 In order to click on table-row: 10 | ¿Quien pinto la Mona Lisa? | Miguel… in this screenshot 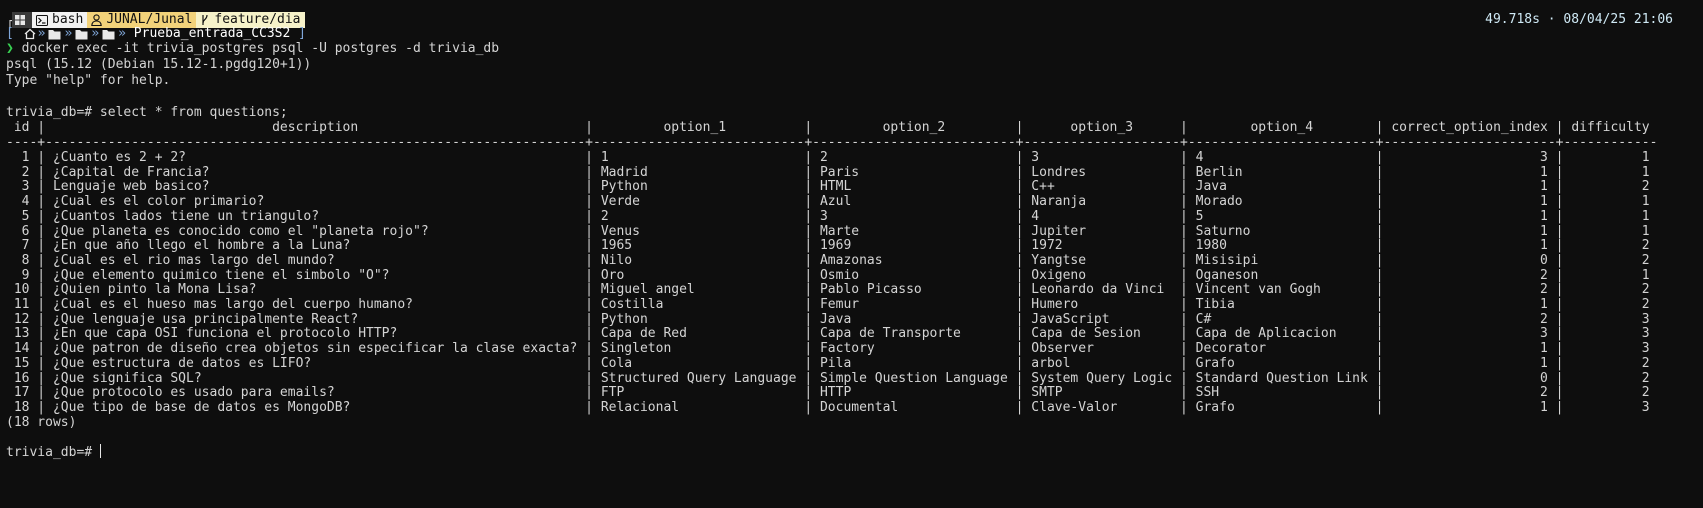, I will do `click(828, 290)`.